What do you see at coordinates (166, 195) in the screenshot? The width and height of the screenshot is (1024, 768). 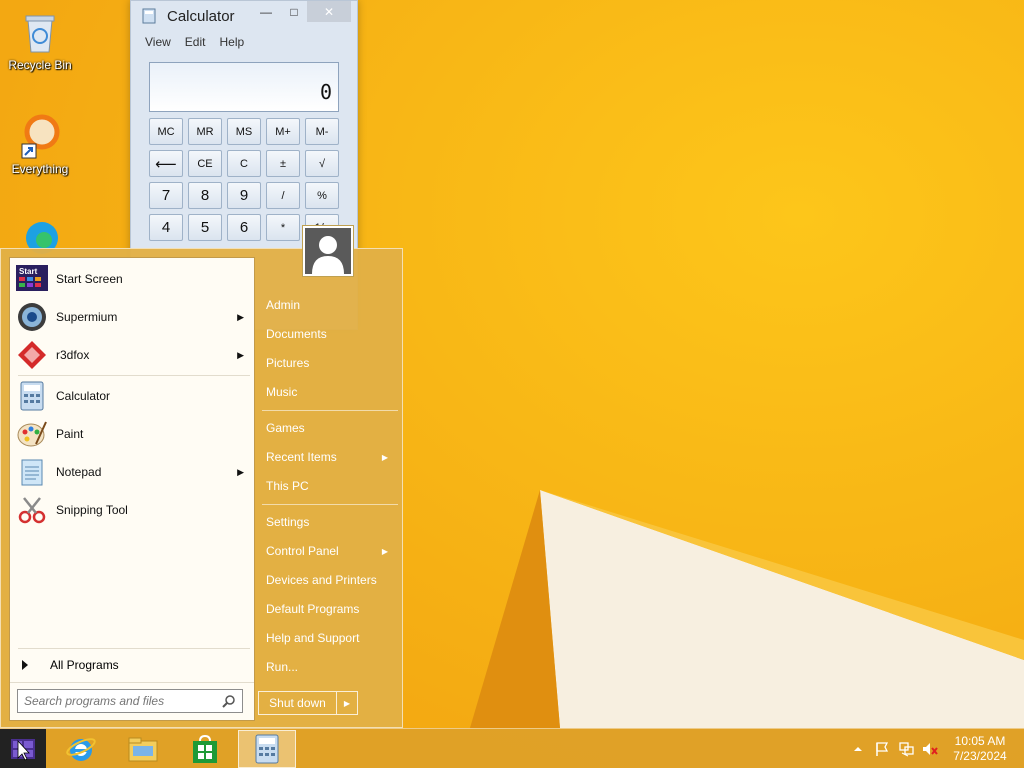 I see `digit-7-button: 7` at bounding box center [166, 195].